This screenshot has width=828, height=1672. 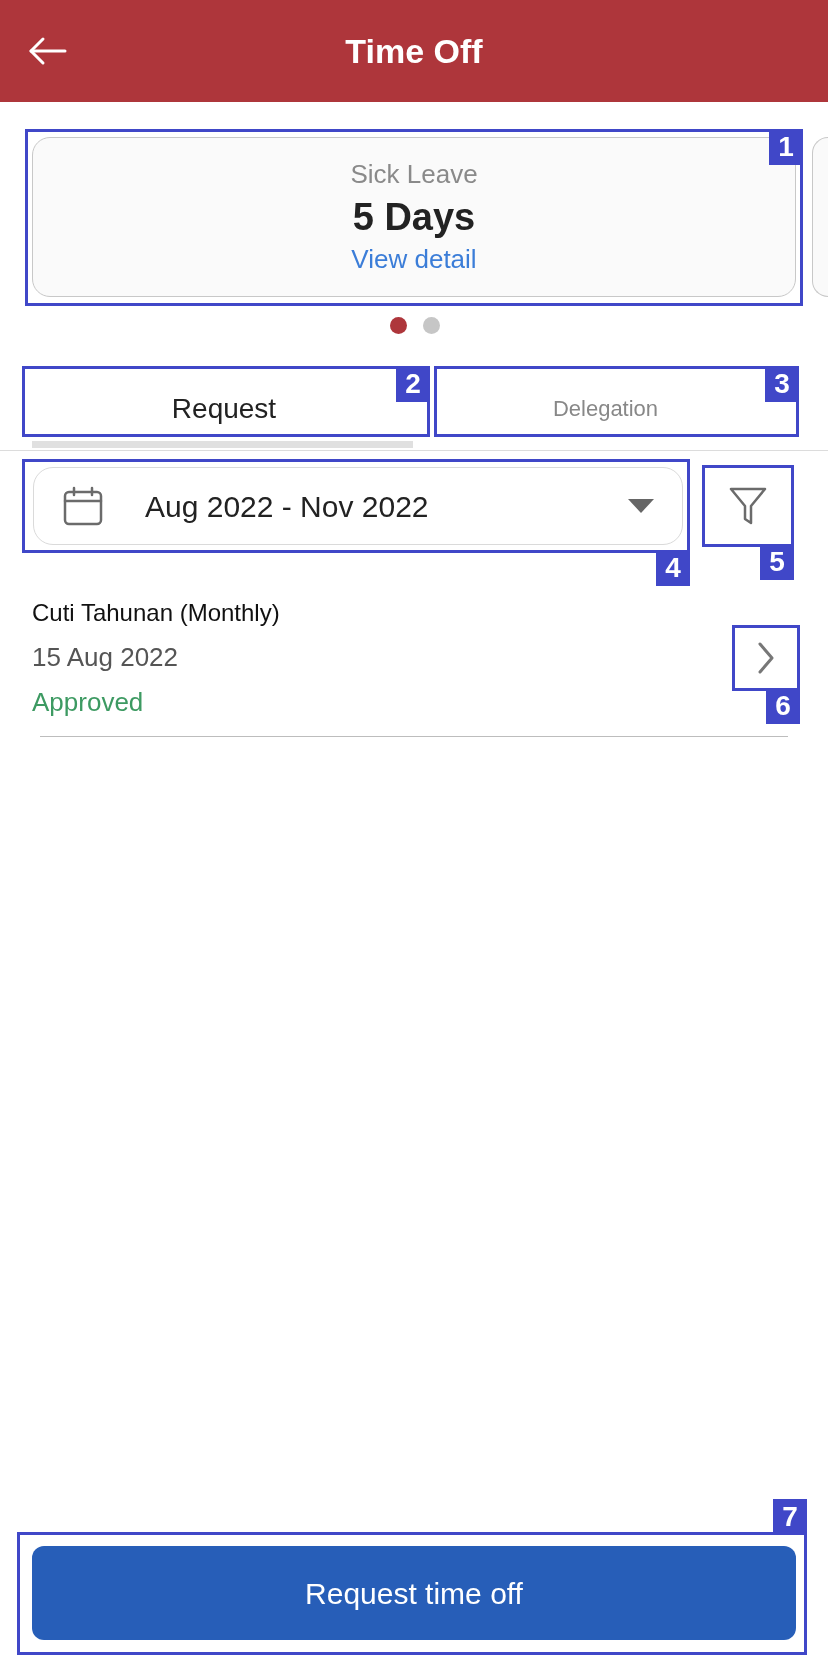 I want to click on callout-number: 1, so click(x=786, y=147).